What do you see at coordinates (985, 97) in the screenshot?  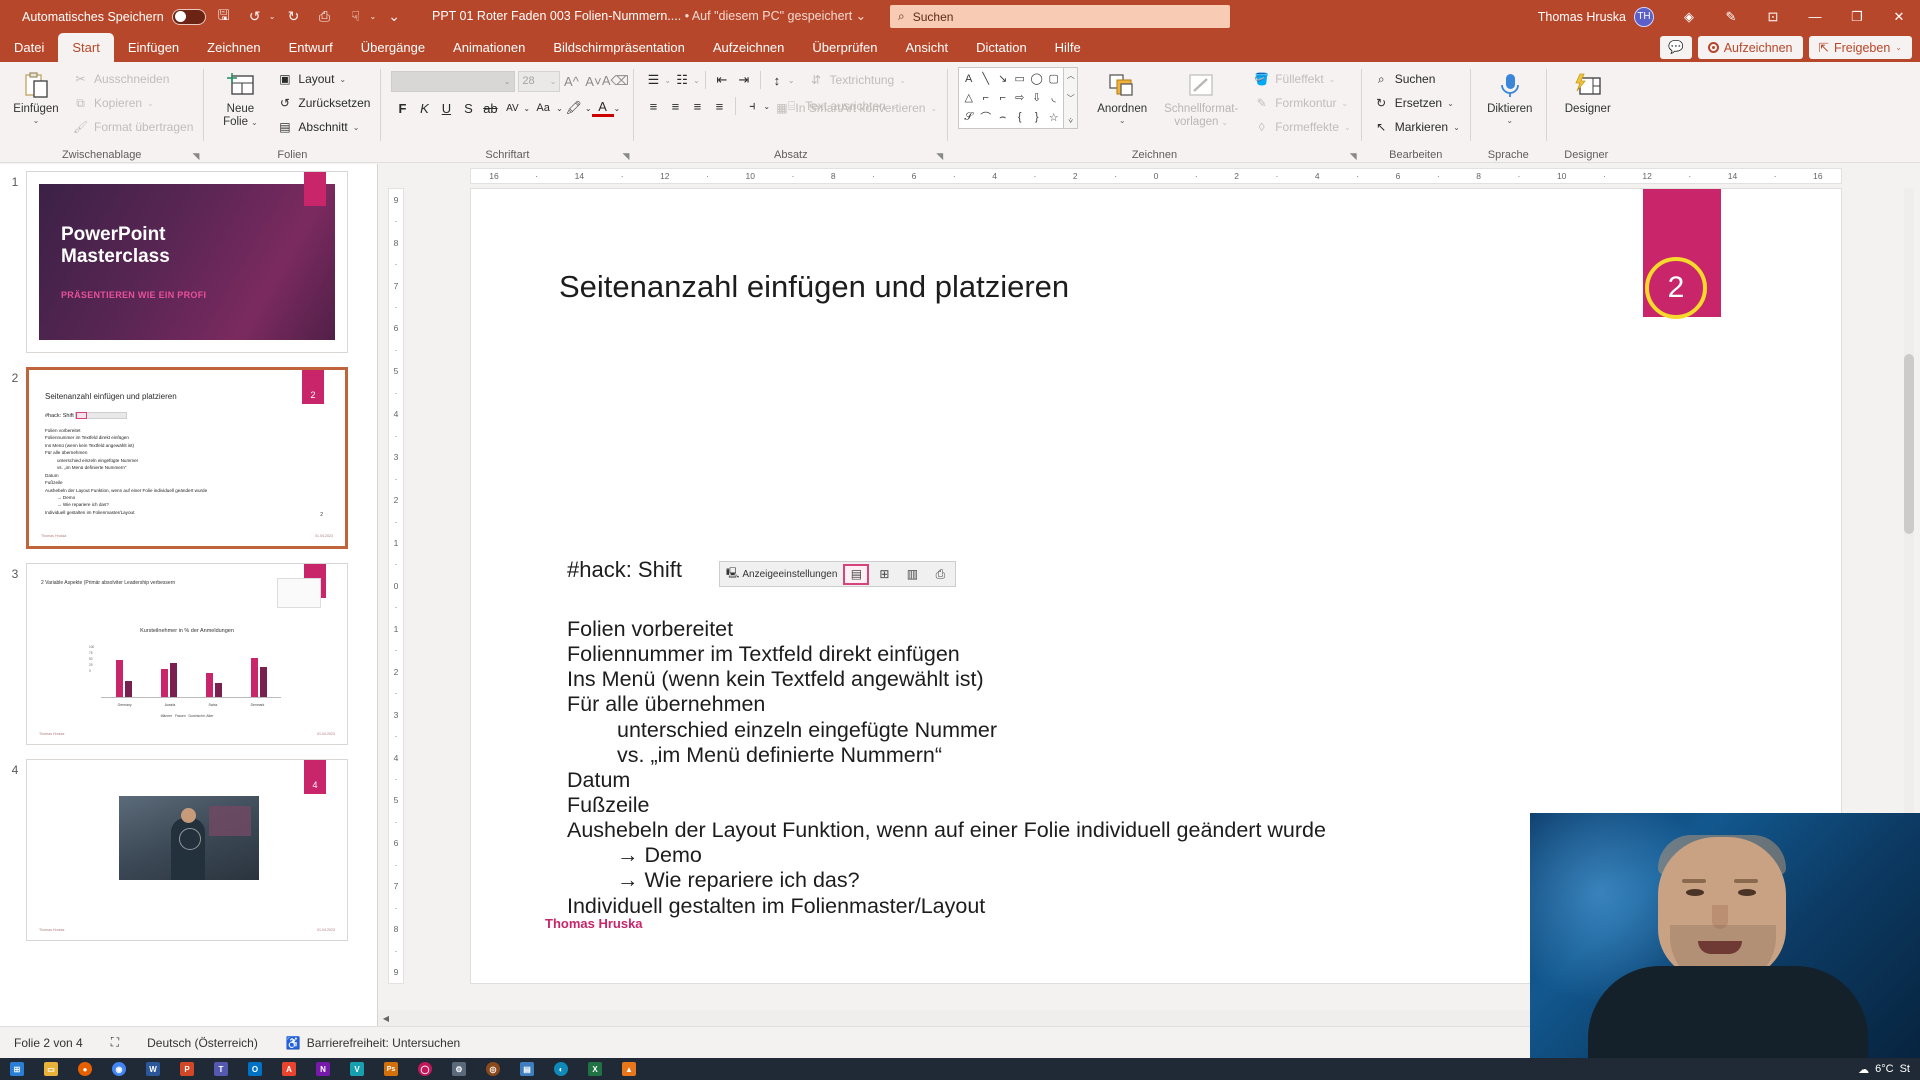 I see `shape-elbow-connector-icon: ⌐` at bounding box center [985, 97].